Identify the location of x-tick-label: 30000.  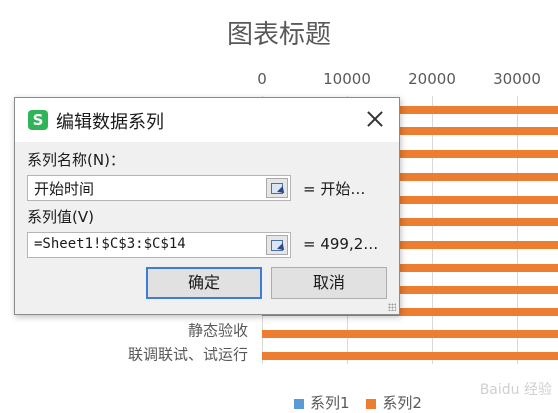
(517, 79).